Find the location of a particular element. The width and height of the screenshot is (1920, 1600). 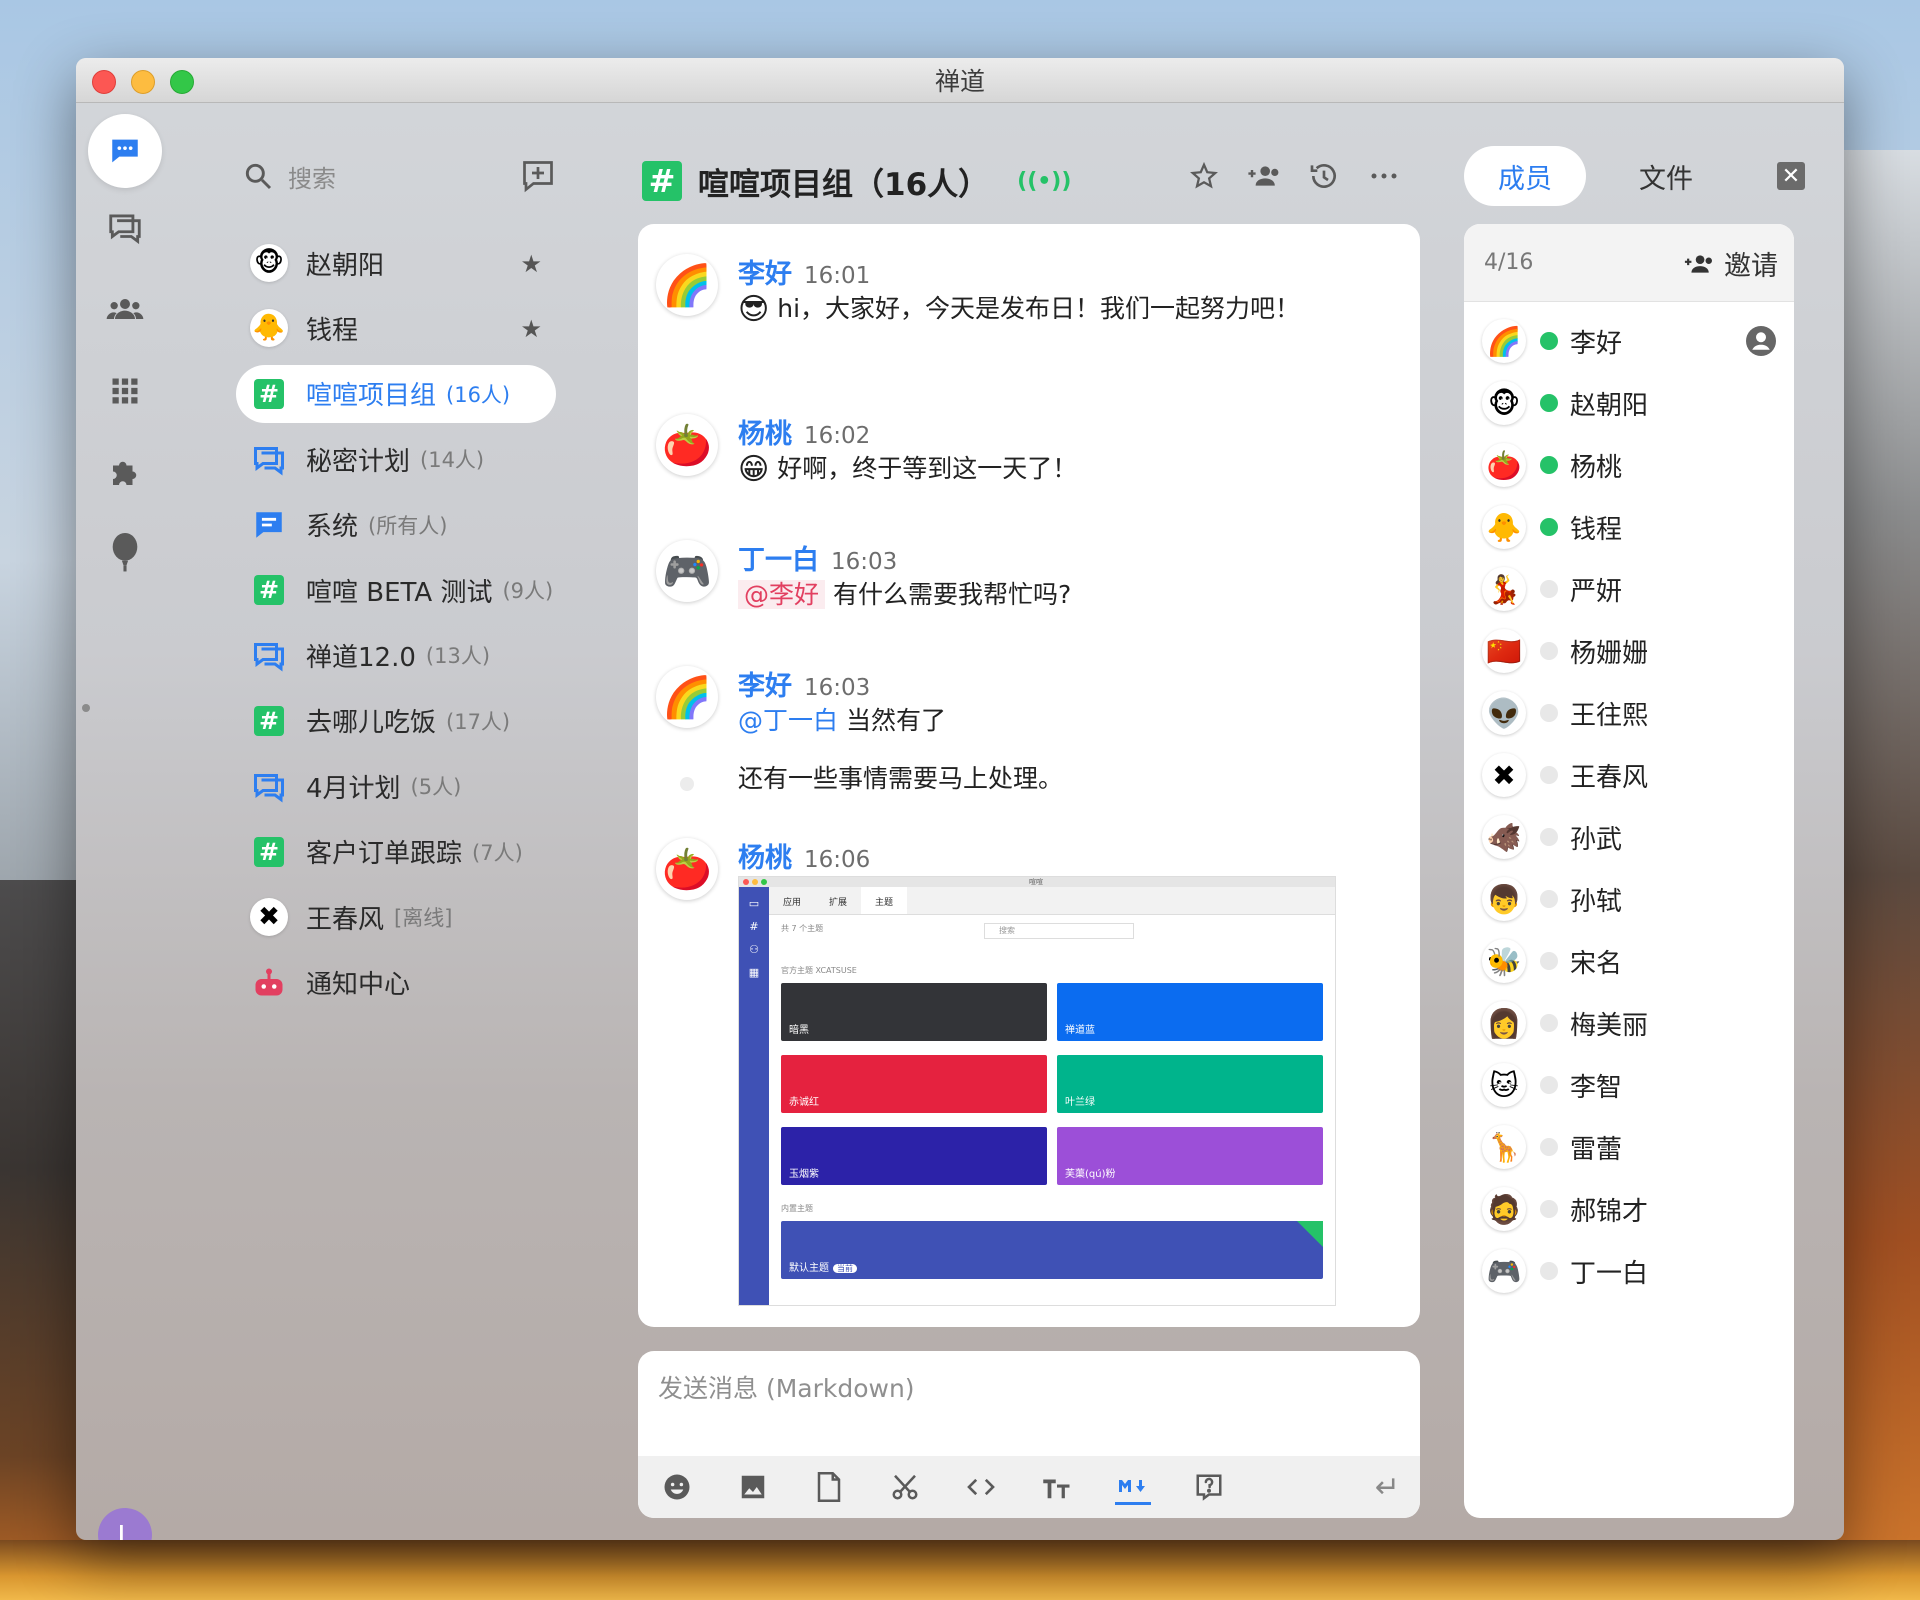

member-item: ✖ 王春风 is located at coordinates (1629, 775).